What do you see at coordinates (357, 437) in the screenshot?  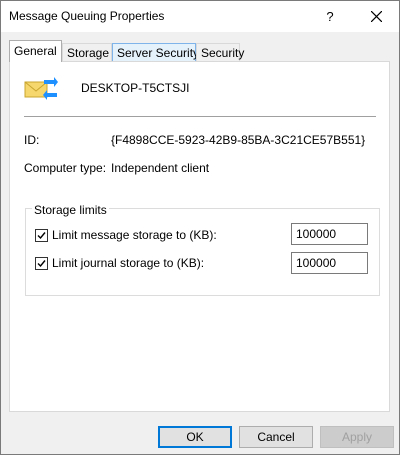 I see `apply-button: Apply` at bounding box center [357, 437].